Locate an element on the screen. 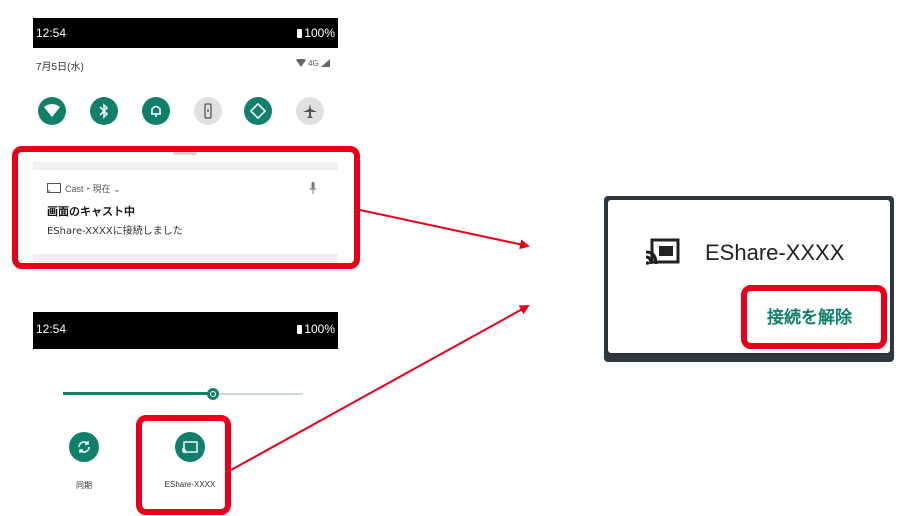 The image size is (902, 516). arrow-notification-to-popup is located at coordinates (444, 229).